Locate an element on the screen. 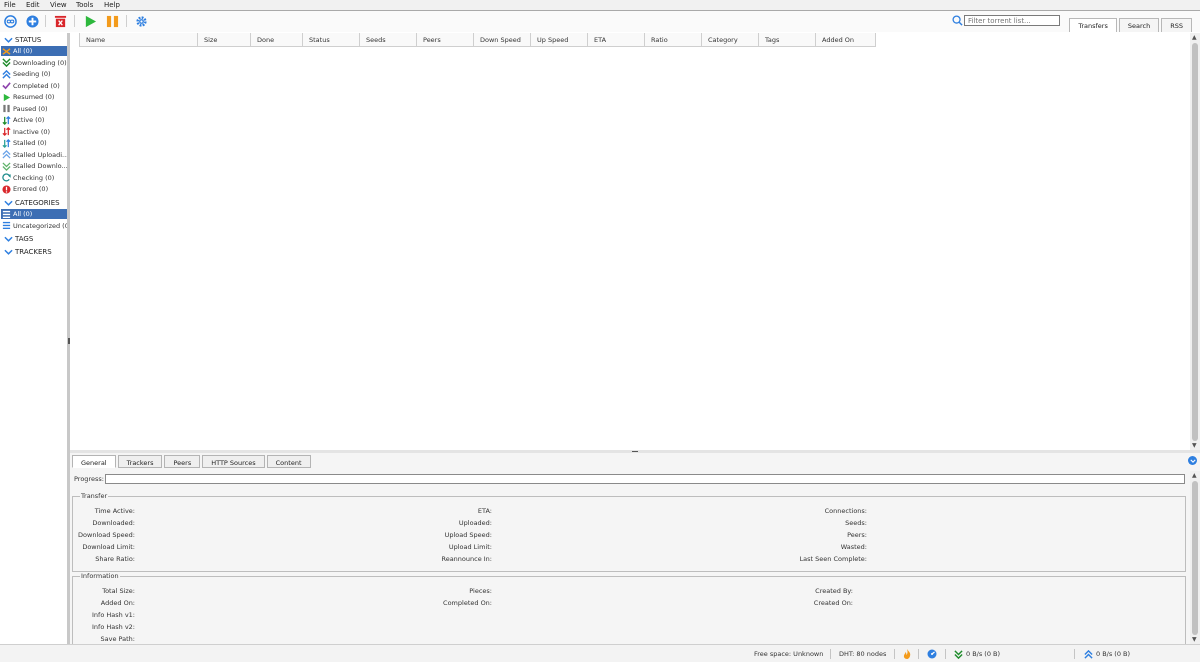 Image resolution: width=1200 pixels, height=662 pixels. stalled-uploading-icon is located at coordinates (6, 154).